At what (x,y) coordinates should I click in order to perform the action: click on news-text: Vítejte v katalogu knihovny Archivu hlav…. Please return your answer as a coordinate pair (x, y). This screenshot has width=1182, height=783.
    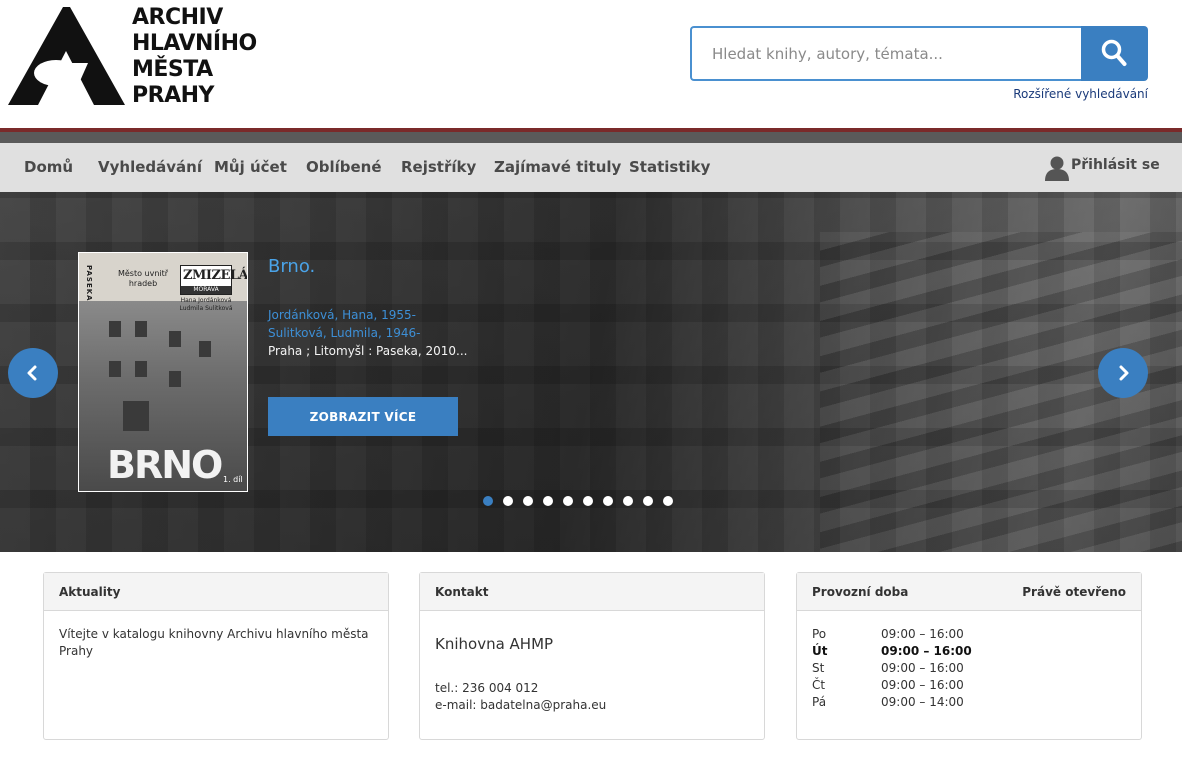
    Looking at the image, I should click on (214, 642).